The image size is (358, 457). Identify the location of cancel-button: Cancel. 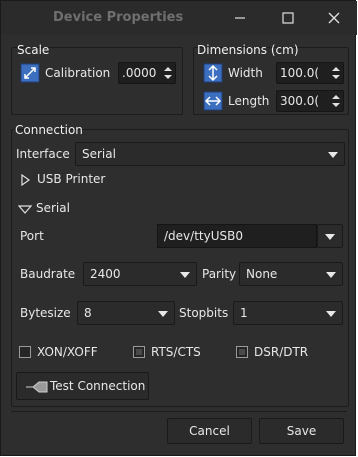
(209, 431).